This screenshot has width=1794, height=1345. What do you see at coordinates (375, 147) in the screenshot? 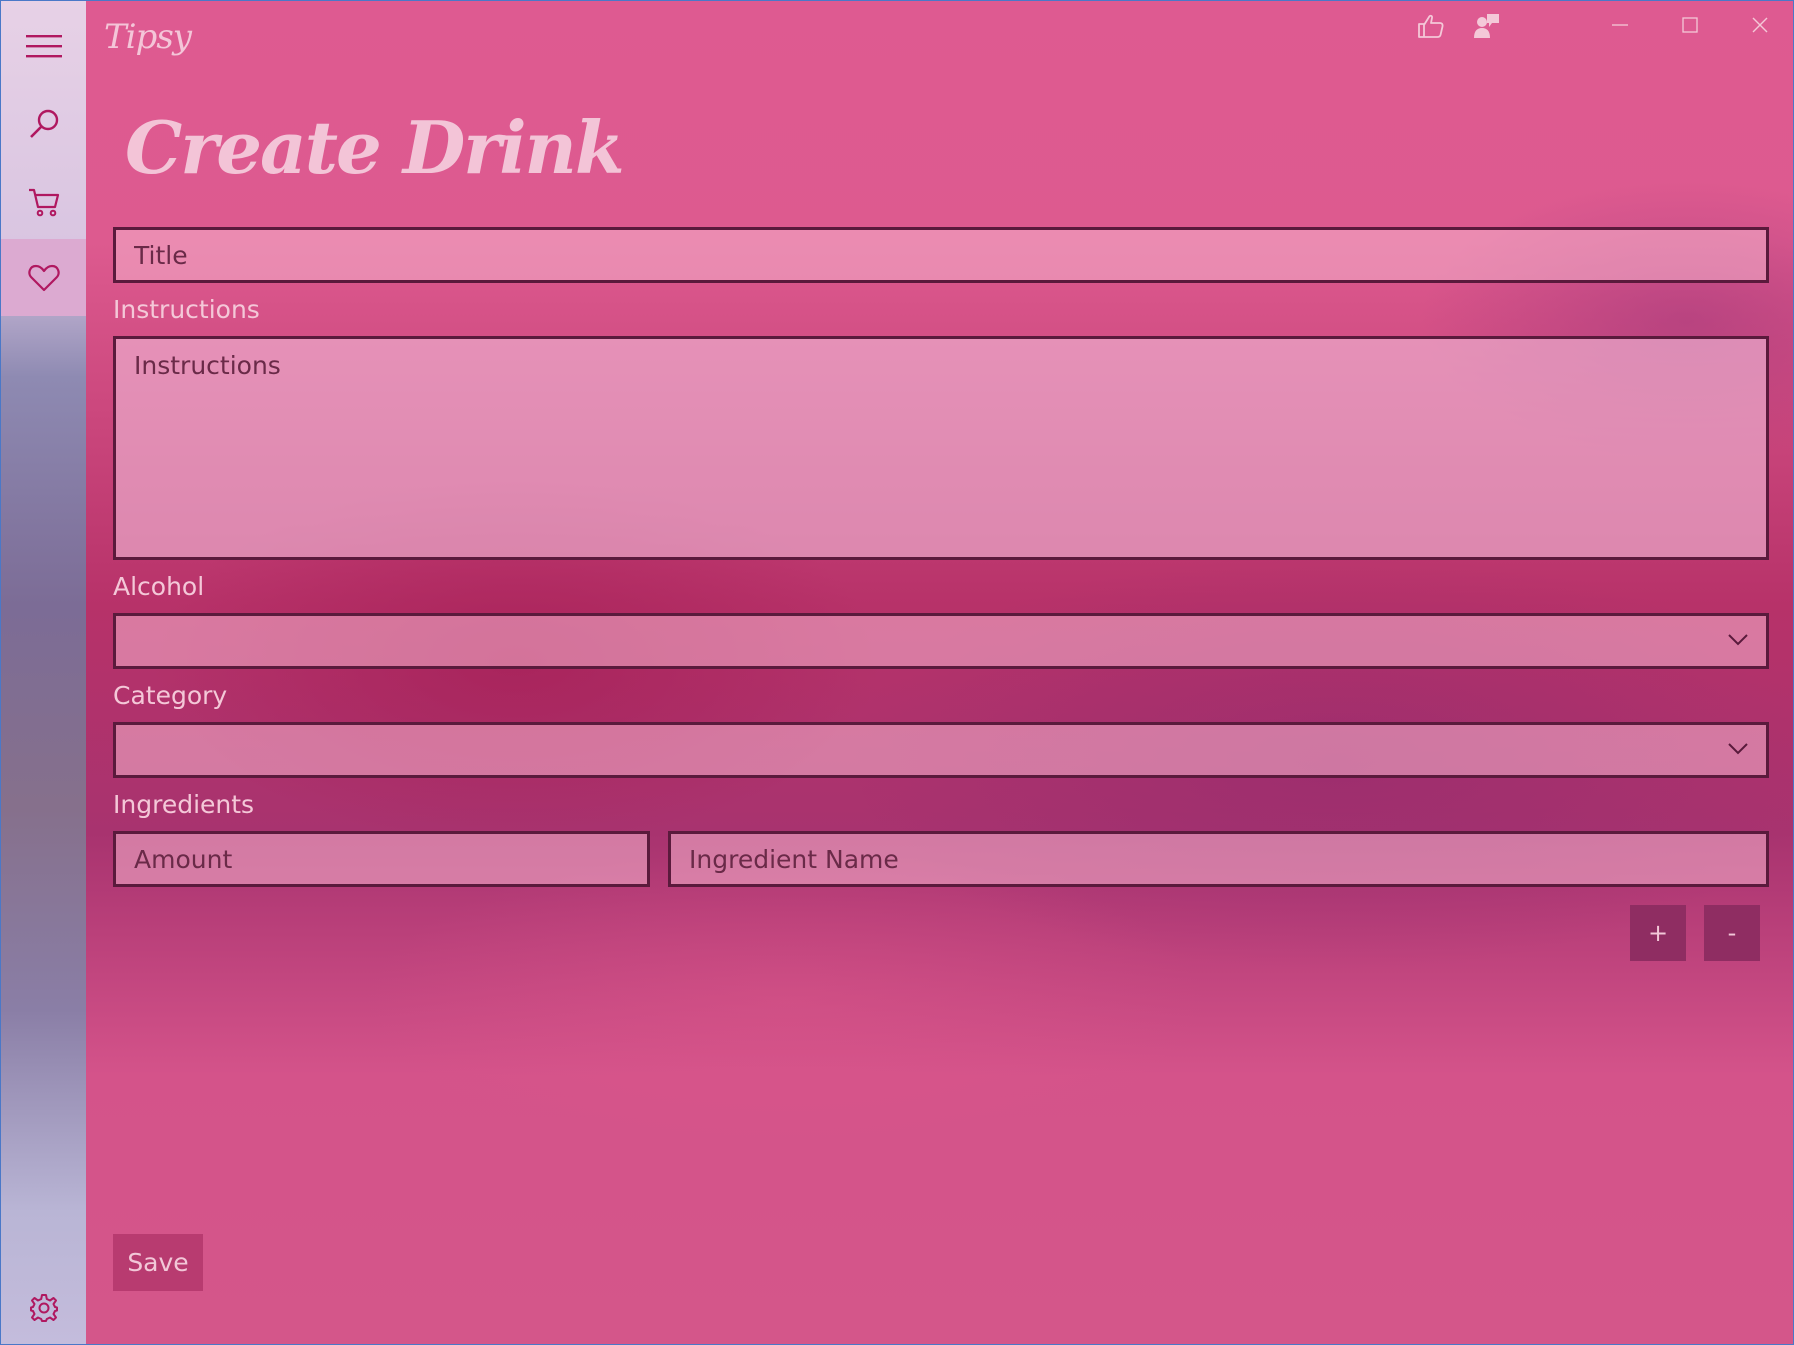
I see `page-title: Create Drink` at bounding box center [375, 147].